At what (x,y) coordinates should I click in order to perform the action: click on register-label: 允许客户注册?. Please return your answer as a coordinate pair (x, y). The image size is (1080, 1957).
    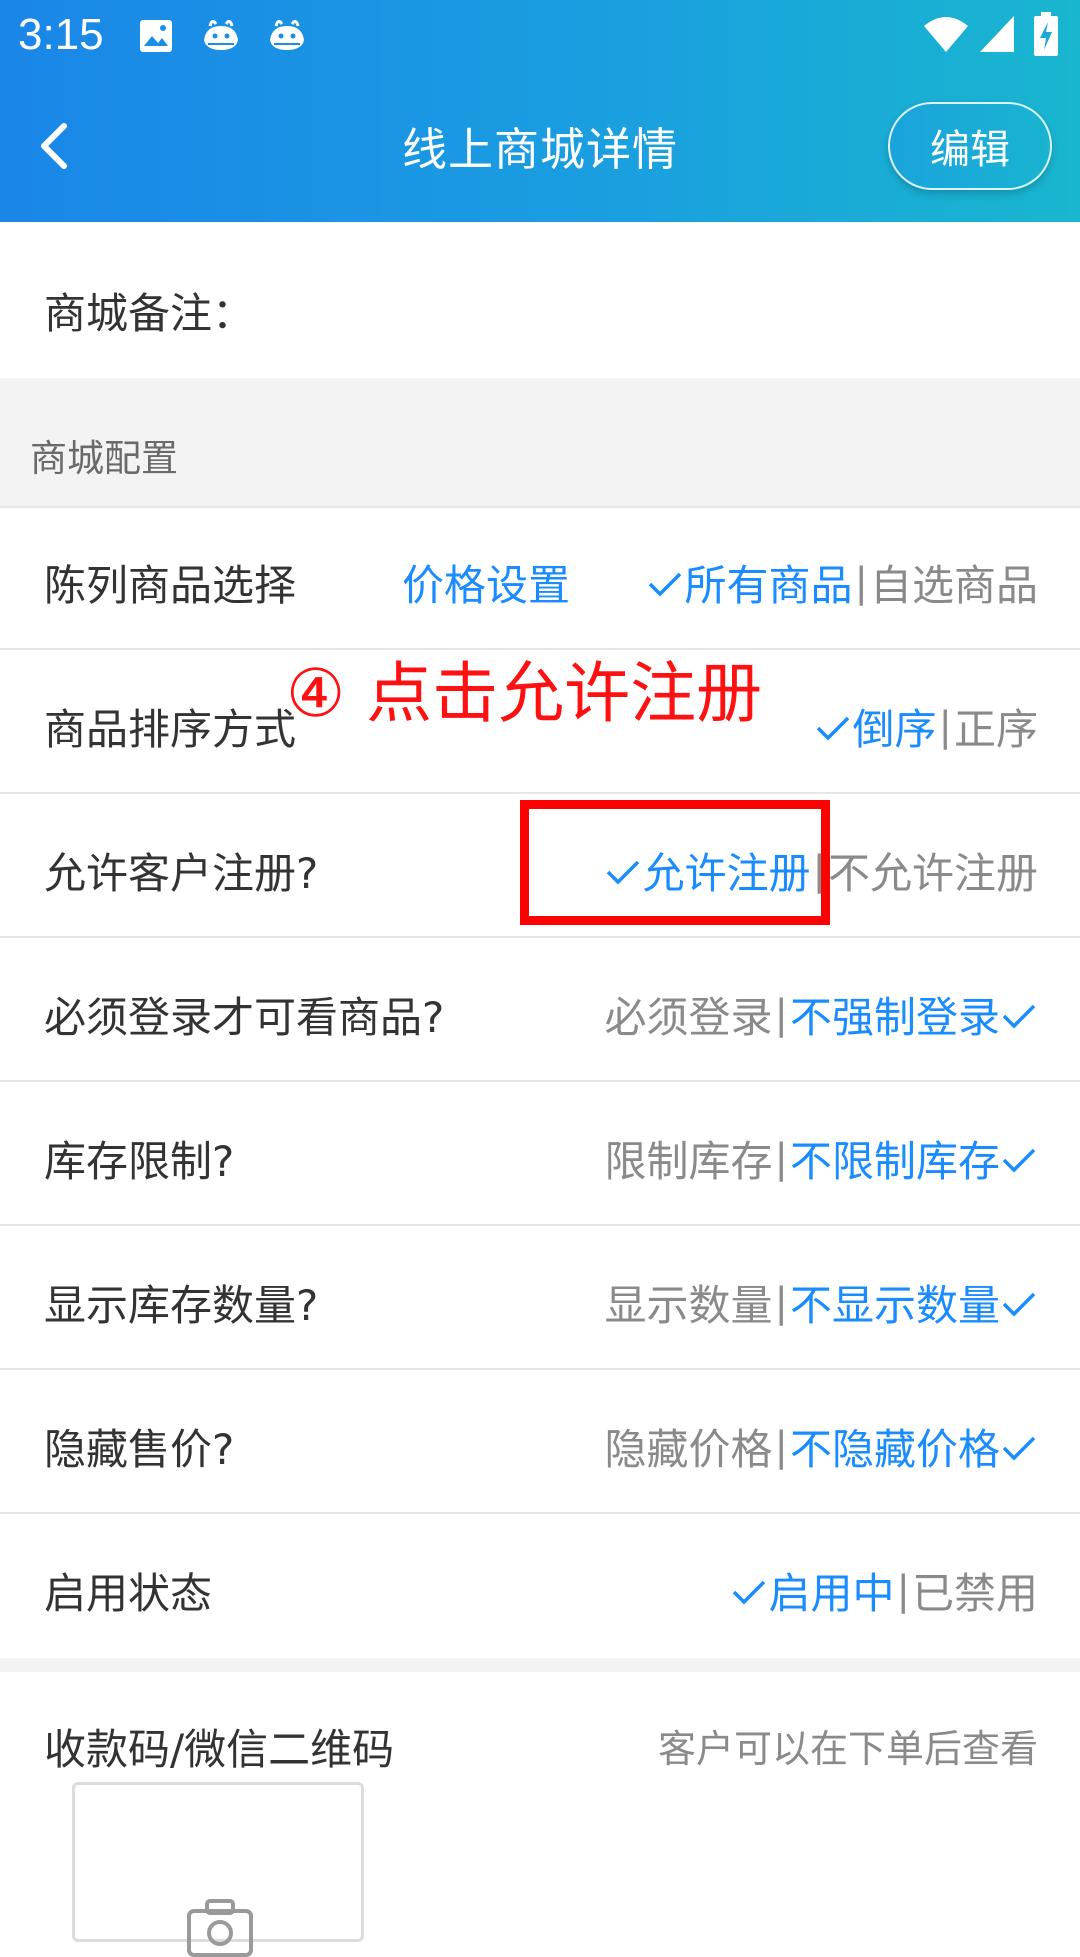
    Looking at the image, I should click on (181, 873).